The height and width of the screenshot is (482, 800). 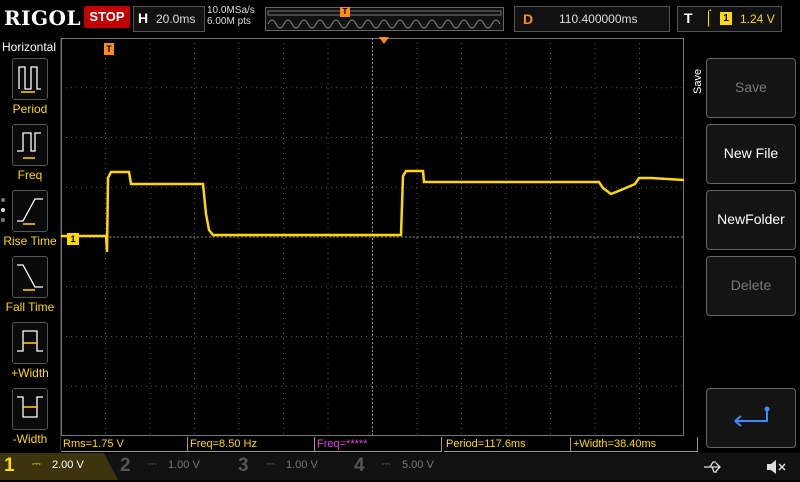 I want to click on measure-positive-width-item: +Width, so click(x=30, y=355).